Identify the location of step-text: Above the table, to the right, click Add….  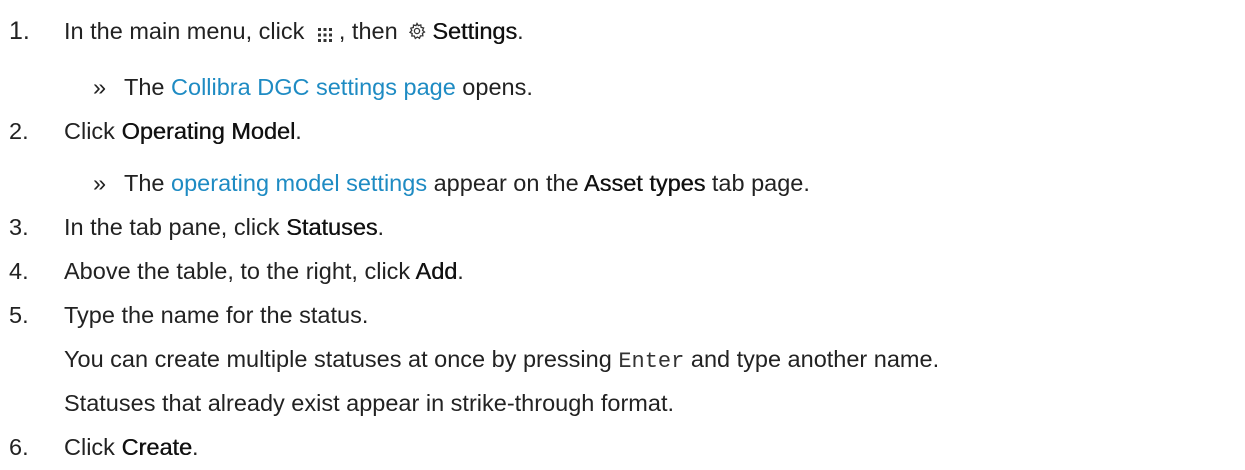
(264, 271).